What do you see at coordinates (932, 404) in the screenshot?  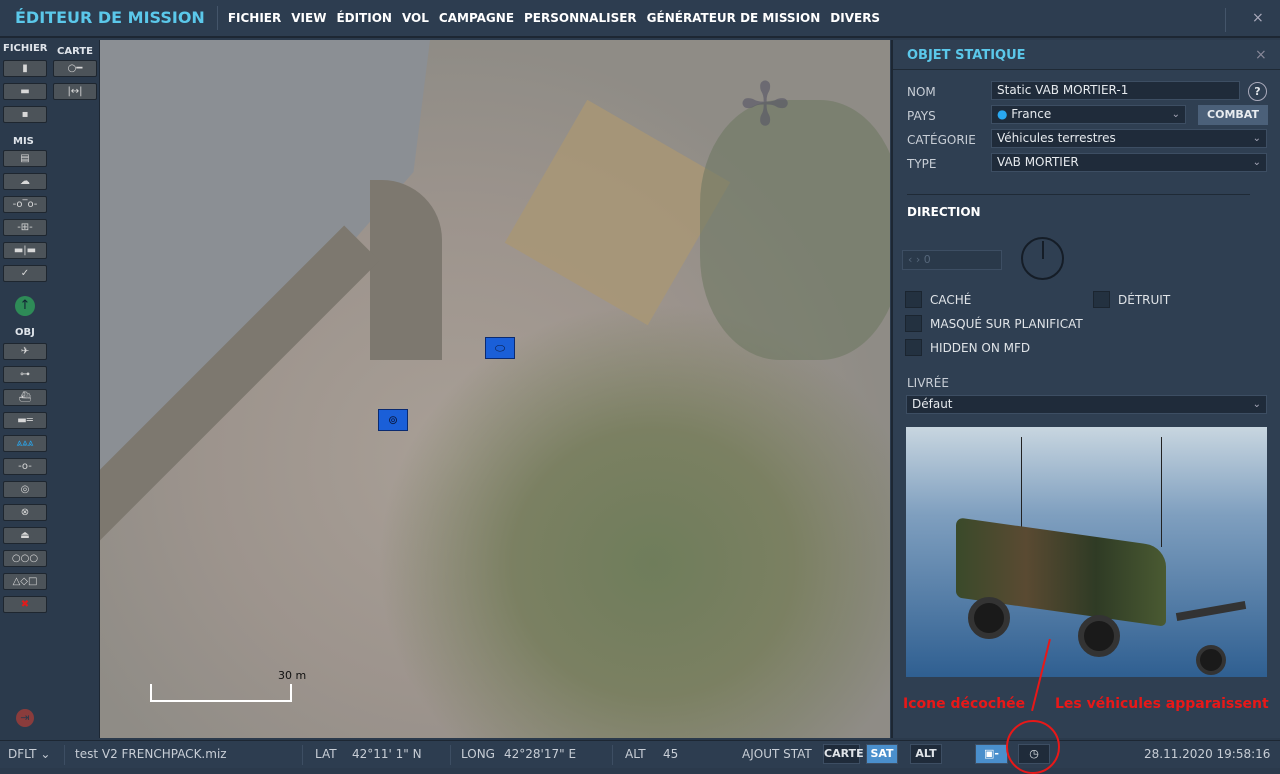 I see `livree-value: Défaut` at bounding box center [932, 404].